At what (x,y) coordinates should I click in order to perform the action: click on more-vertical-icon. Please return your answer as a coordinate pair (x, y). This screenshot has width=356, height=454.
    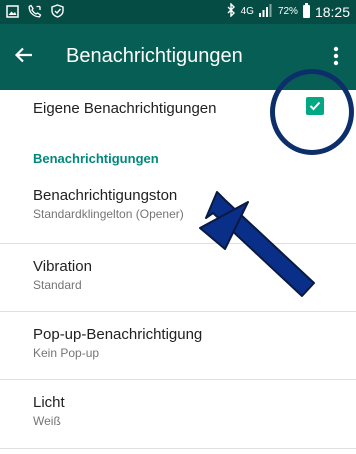
    Looking at the image, I should click on (336, 56).